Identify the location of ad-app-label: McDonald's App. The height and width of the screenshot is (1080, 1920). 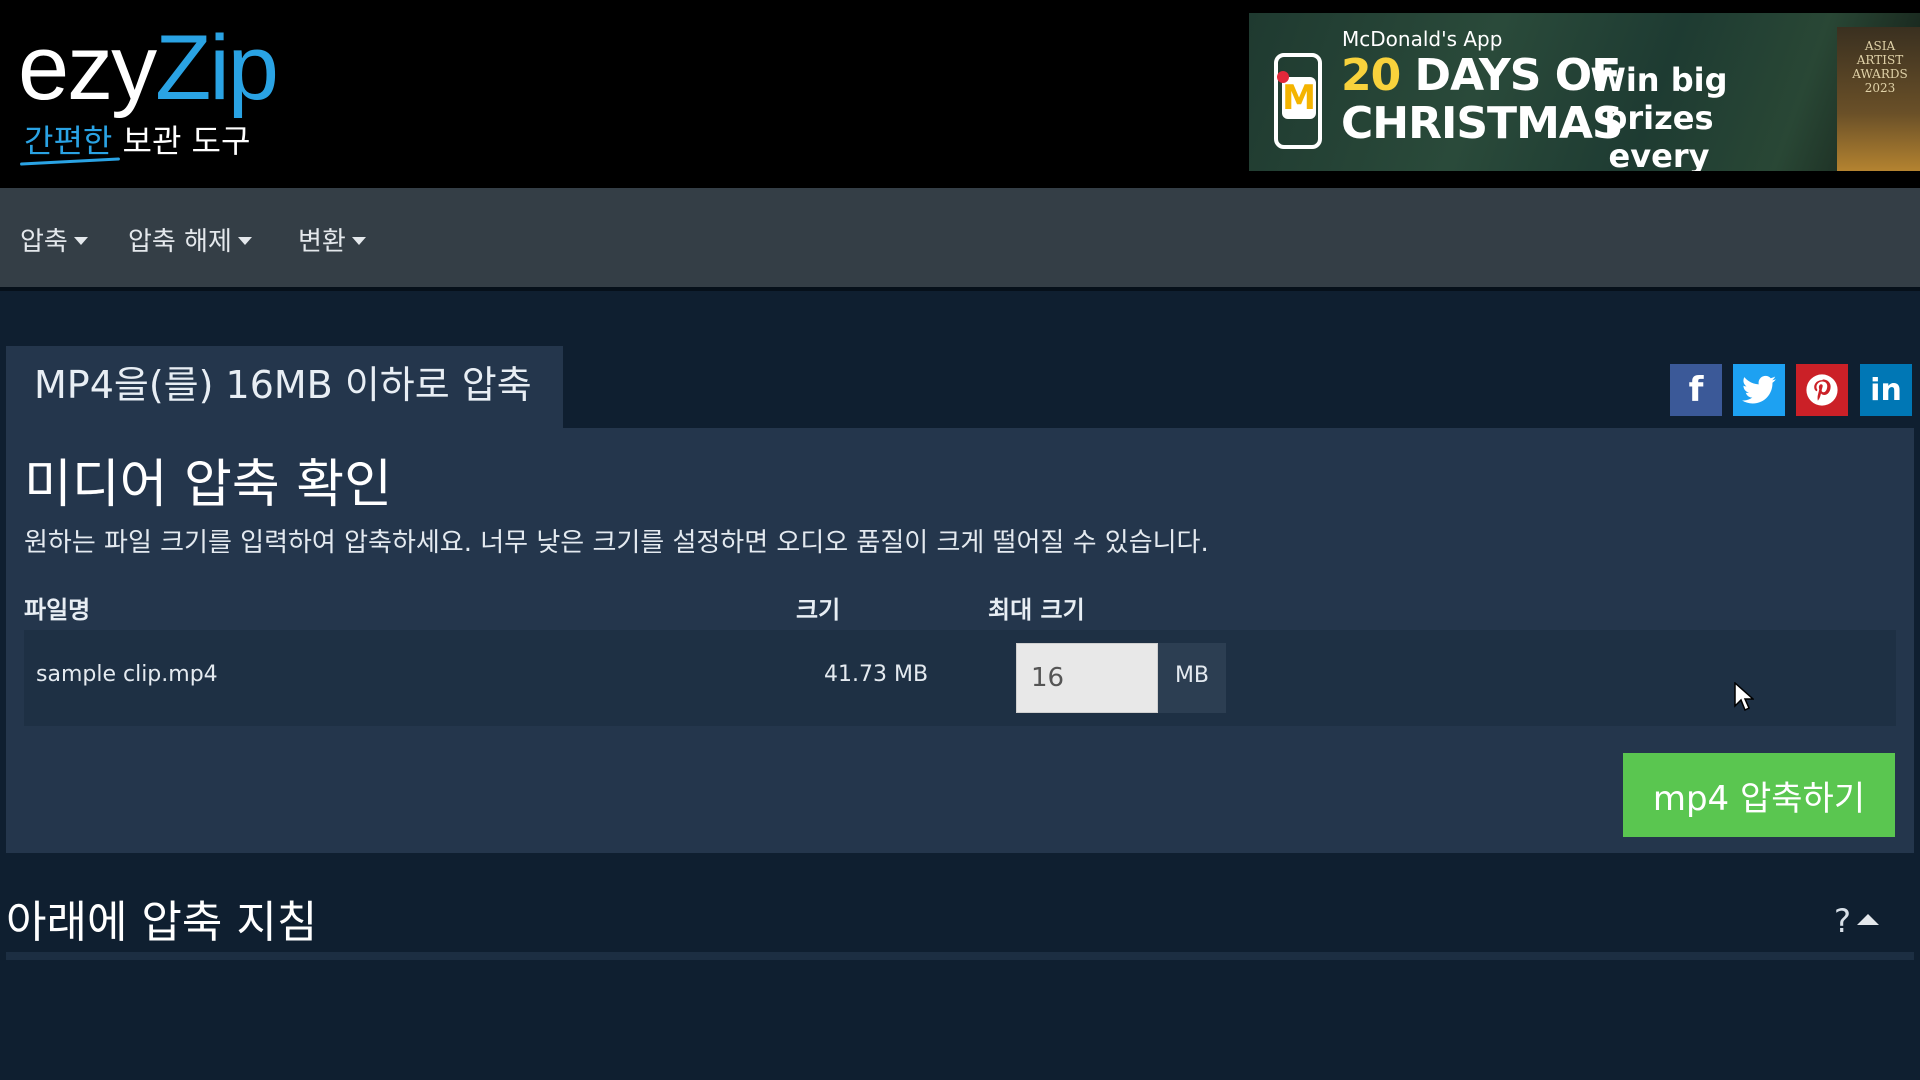
(1422, 39).